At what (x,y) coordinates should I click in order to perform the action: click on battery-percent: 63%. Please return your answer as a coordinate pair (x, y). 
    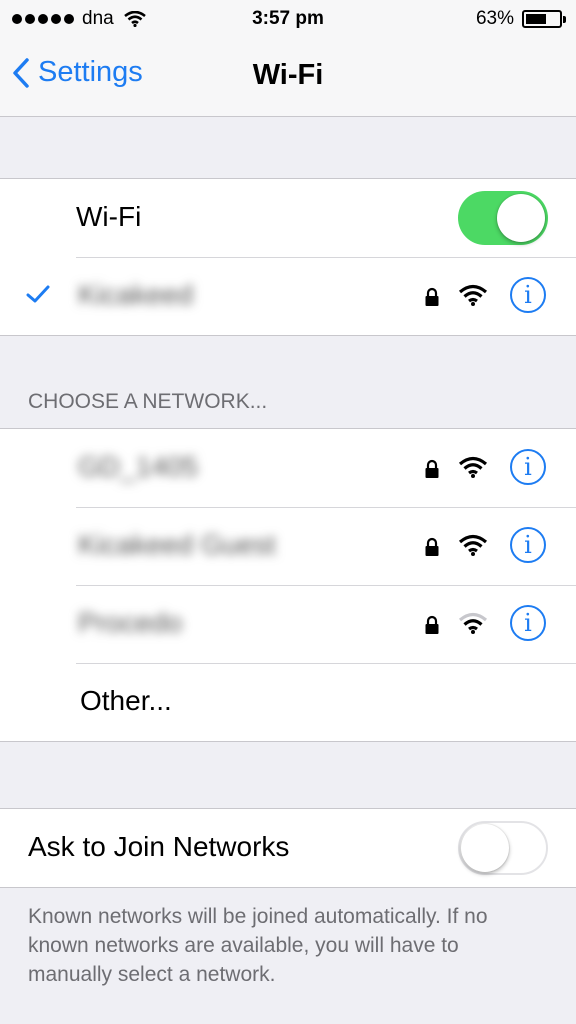
    Looking at the image, I should click on (494, 18).